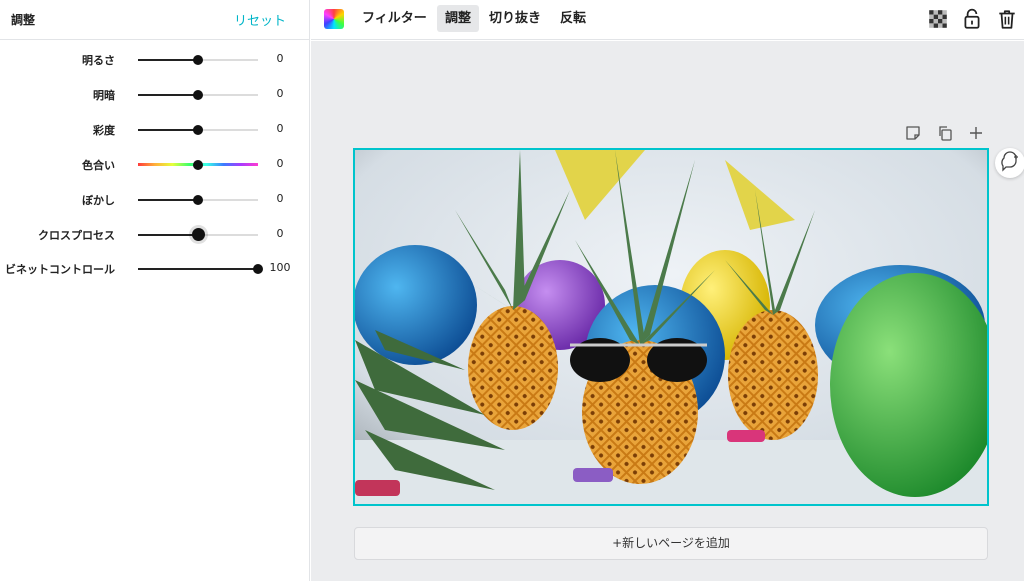  What do you see at coordinates (260, 19) in the screenshot?
I see `reset-button: リセット` at bounding box center [260, 19].